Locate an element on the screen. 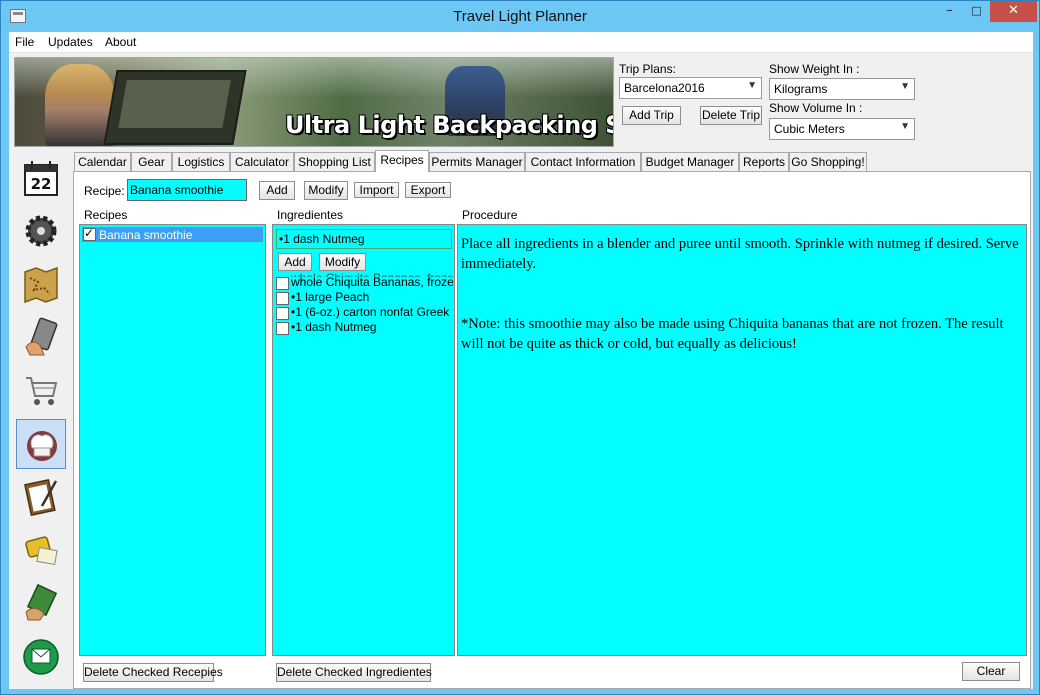  window-title: Travel Light Planner is located at coordinates (520, 16).